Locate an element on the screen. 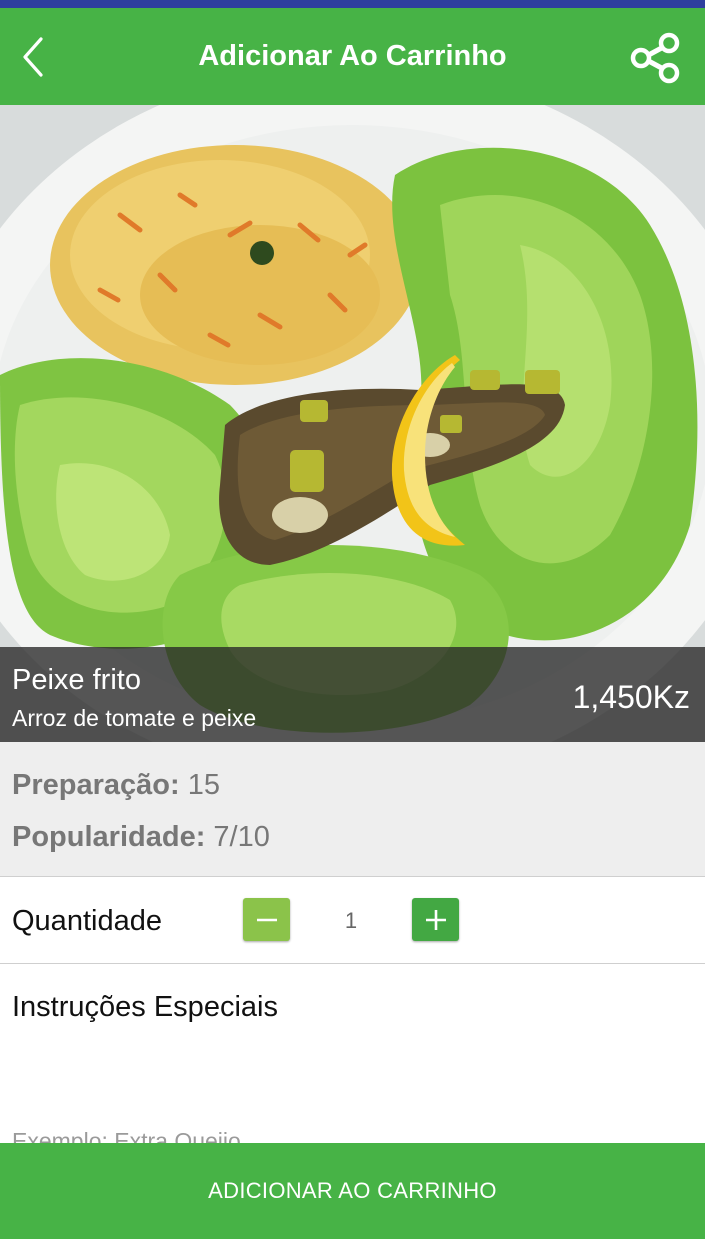 The image size is (705, 1239). preparation-value: 15 is located at coordinates (203, 785).